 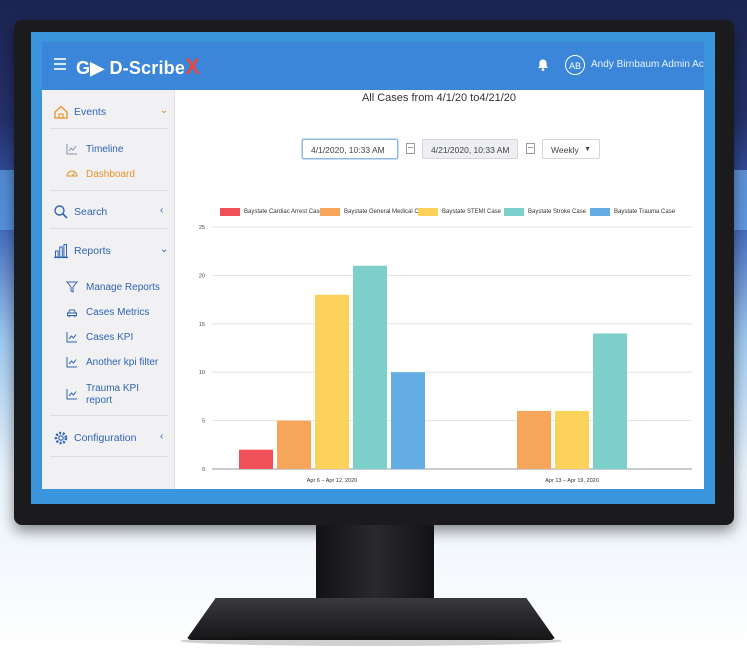 I want to click on sidebar-item-label: Search, so click(x=91, y=212).